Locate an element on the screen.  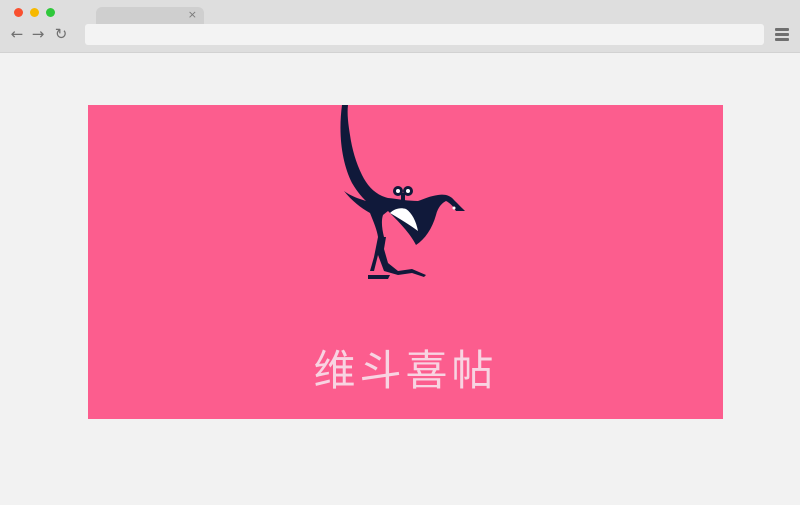
windup-key-stem is located at coordinates (403, 197).